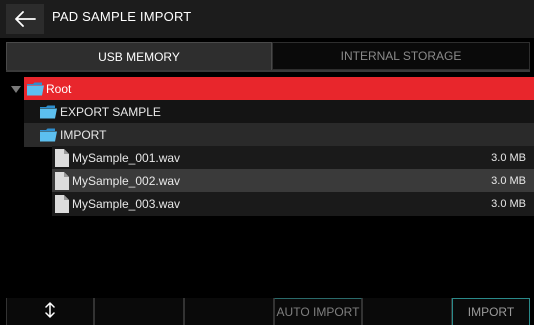 The image size is (534, 325). What do you see at coordinates (293, 204) in the screenshot?
I see `file-row: MySample_003.wav 3.0 MB` at bounding box center [293, 204].